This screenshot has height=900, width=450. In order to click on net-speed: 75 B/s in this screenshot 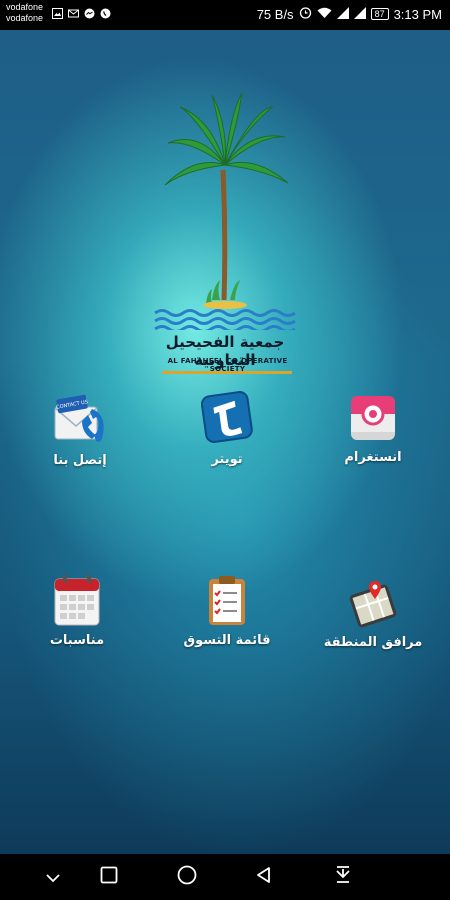, I will do `click(275, 14)`.